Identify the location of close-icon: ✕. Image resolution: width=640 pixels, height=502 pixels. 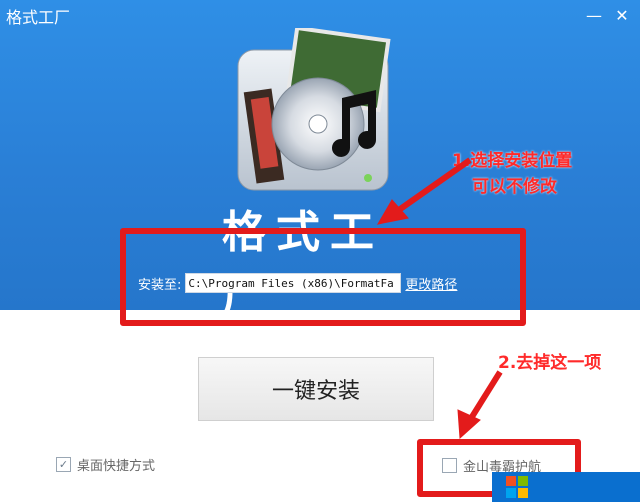
(622, 15).